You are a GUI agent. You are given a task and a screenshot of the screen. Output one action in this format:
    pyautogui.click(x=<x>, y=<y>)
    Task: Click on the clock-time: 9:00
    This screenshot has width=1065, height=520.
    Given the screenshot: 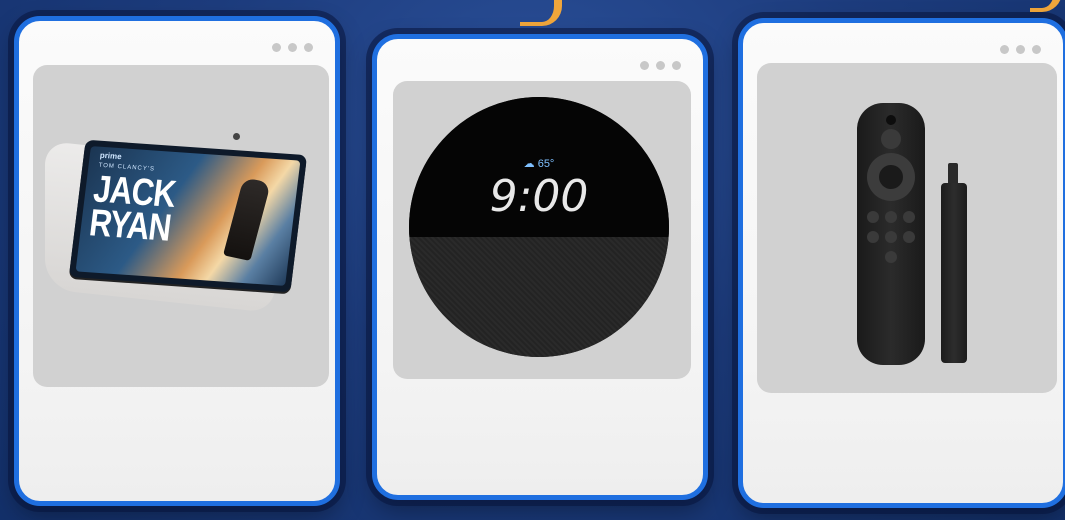 What is the action you would take?
    pyautogui.click(x=539, y=196)
    